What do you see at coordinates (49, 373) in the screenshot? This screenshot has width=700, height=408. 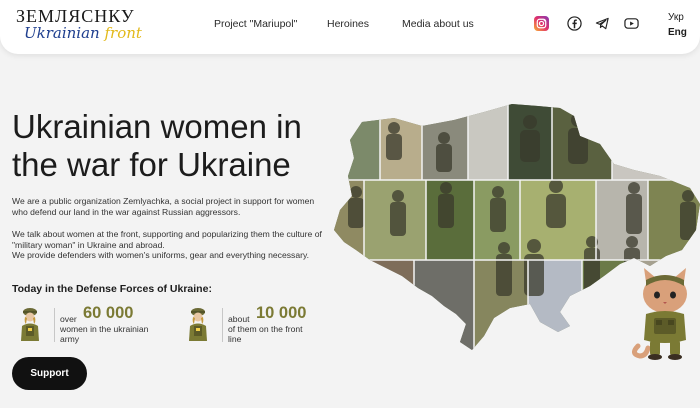 I see `support-button: Support` at bounding box center [49, 373].